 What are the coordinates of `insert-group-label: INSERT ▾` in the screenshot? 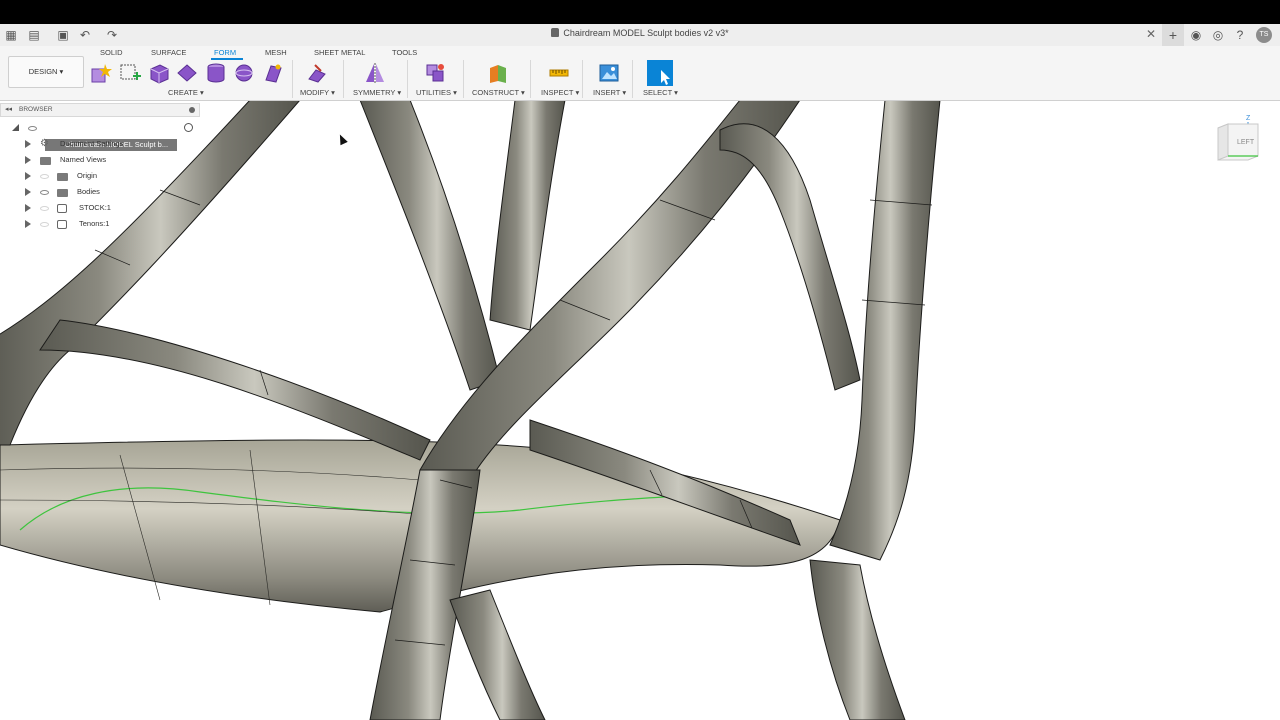 It's located at (609, 92).